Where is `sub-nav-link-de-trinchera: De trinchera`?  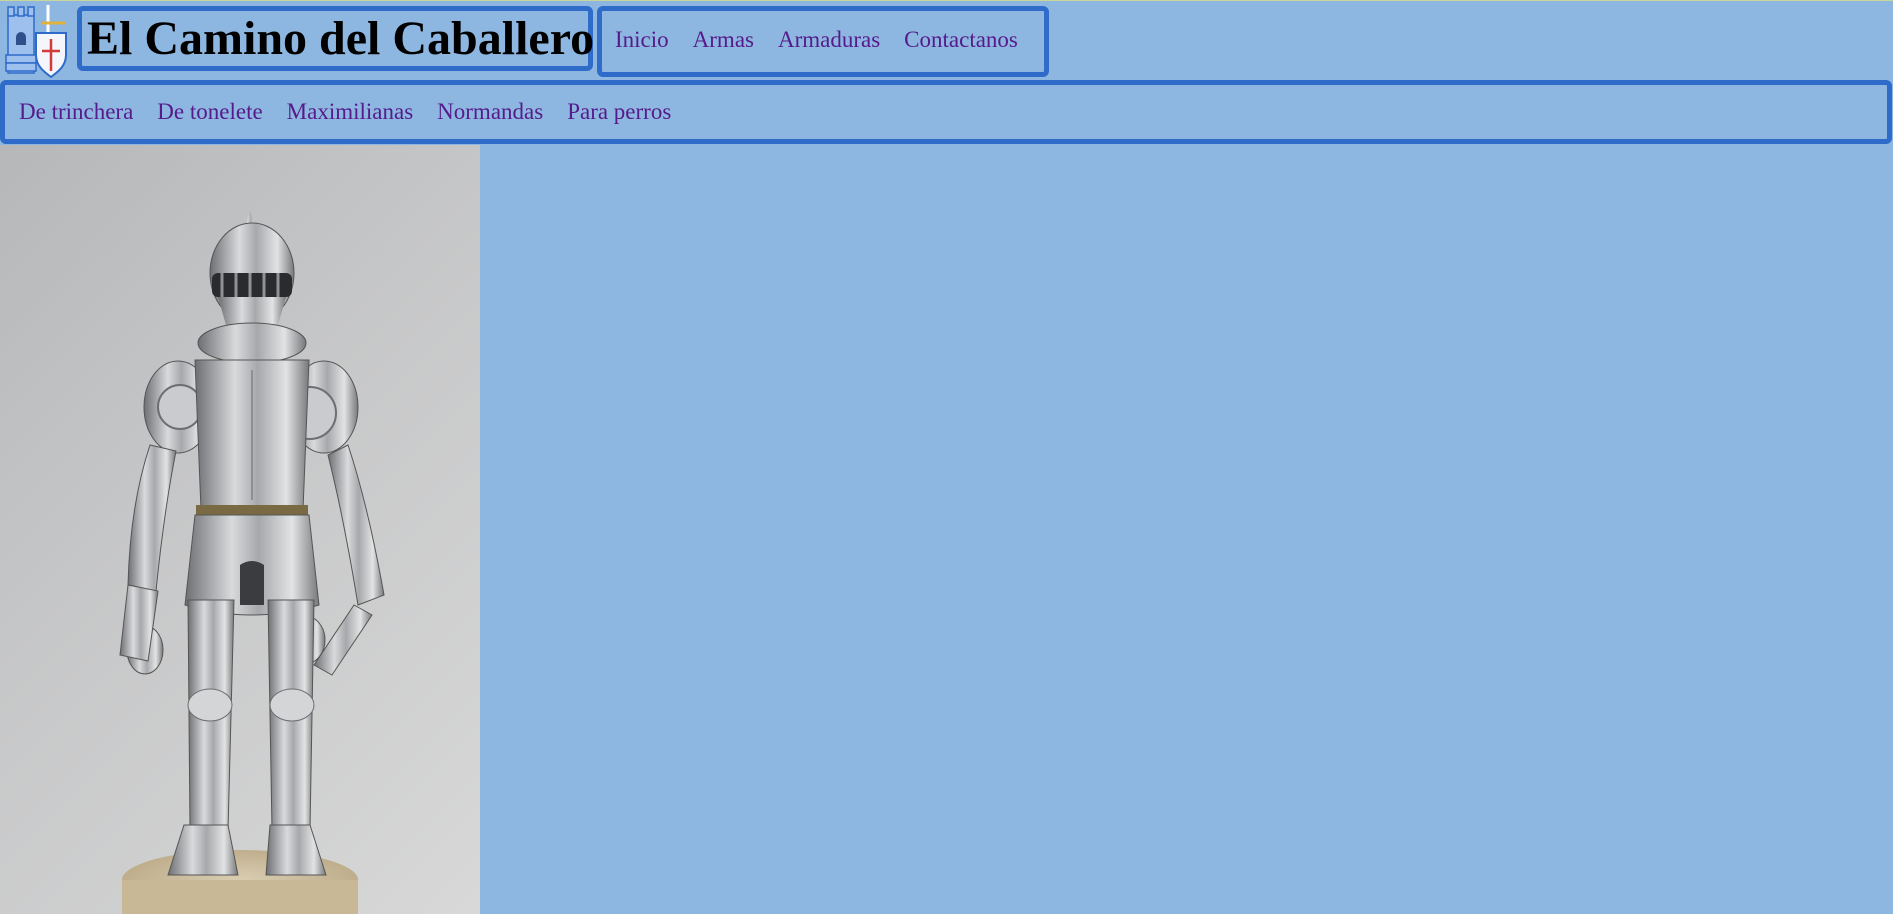
sub-nav-link-de-trinchera: De trinchera is located at coordinates (76, 112).